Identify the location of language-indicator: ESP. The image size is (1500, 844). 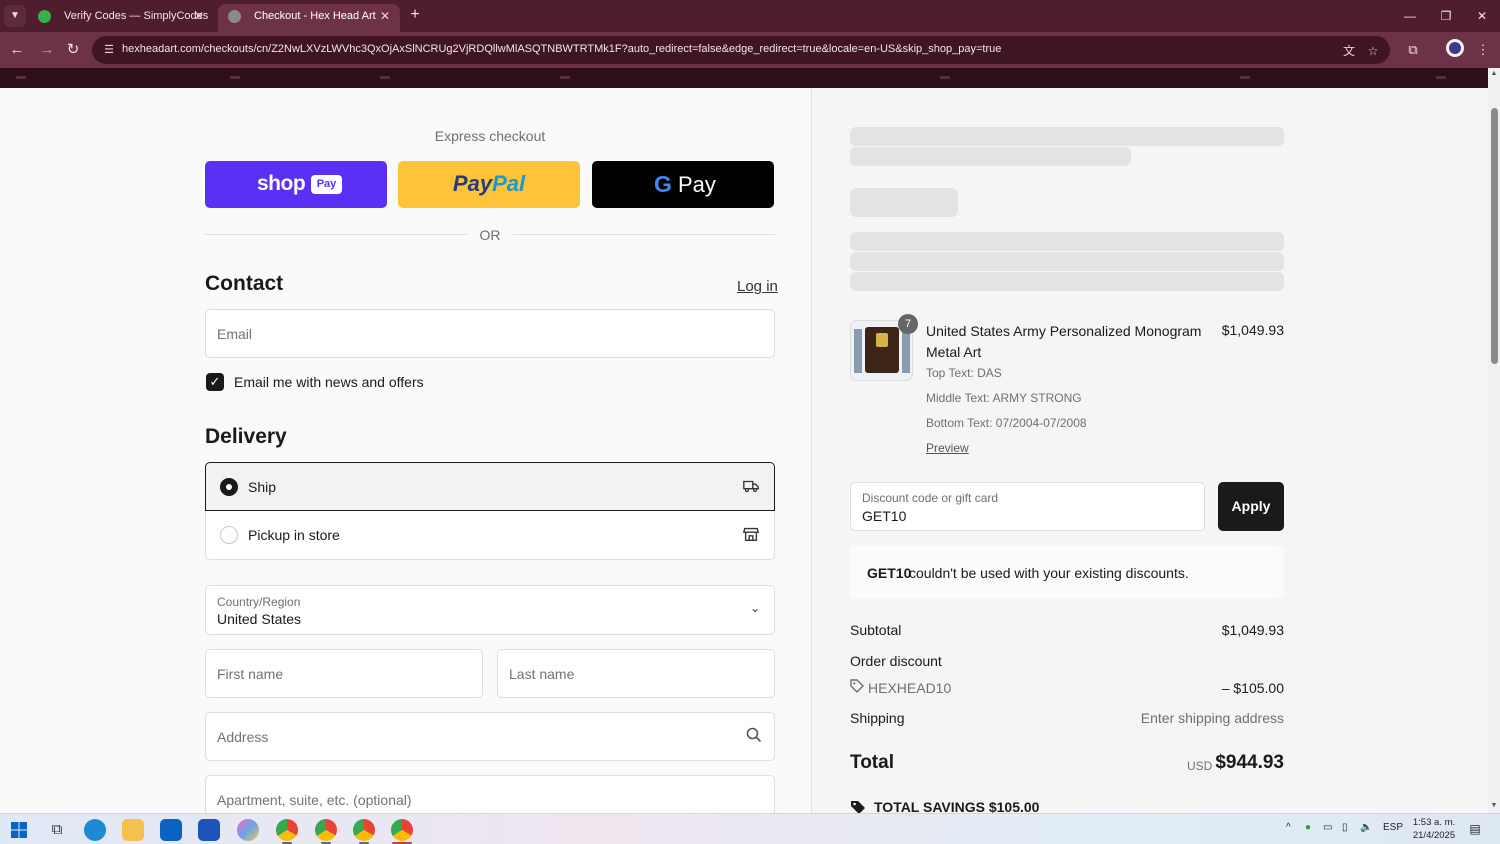
(1393, 827).